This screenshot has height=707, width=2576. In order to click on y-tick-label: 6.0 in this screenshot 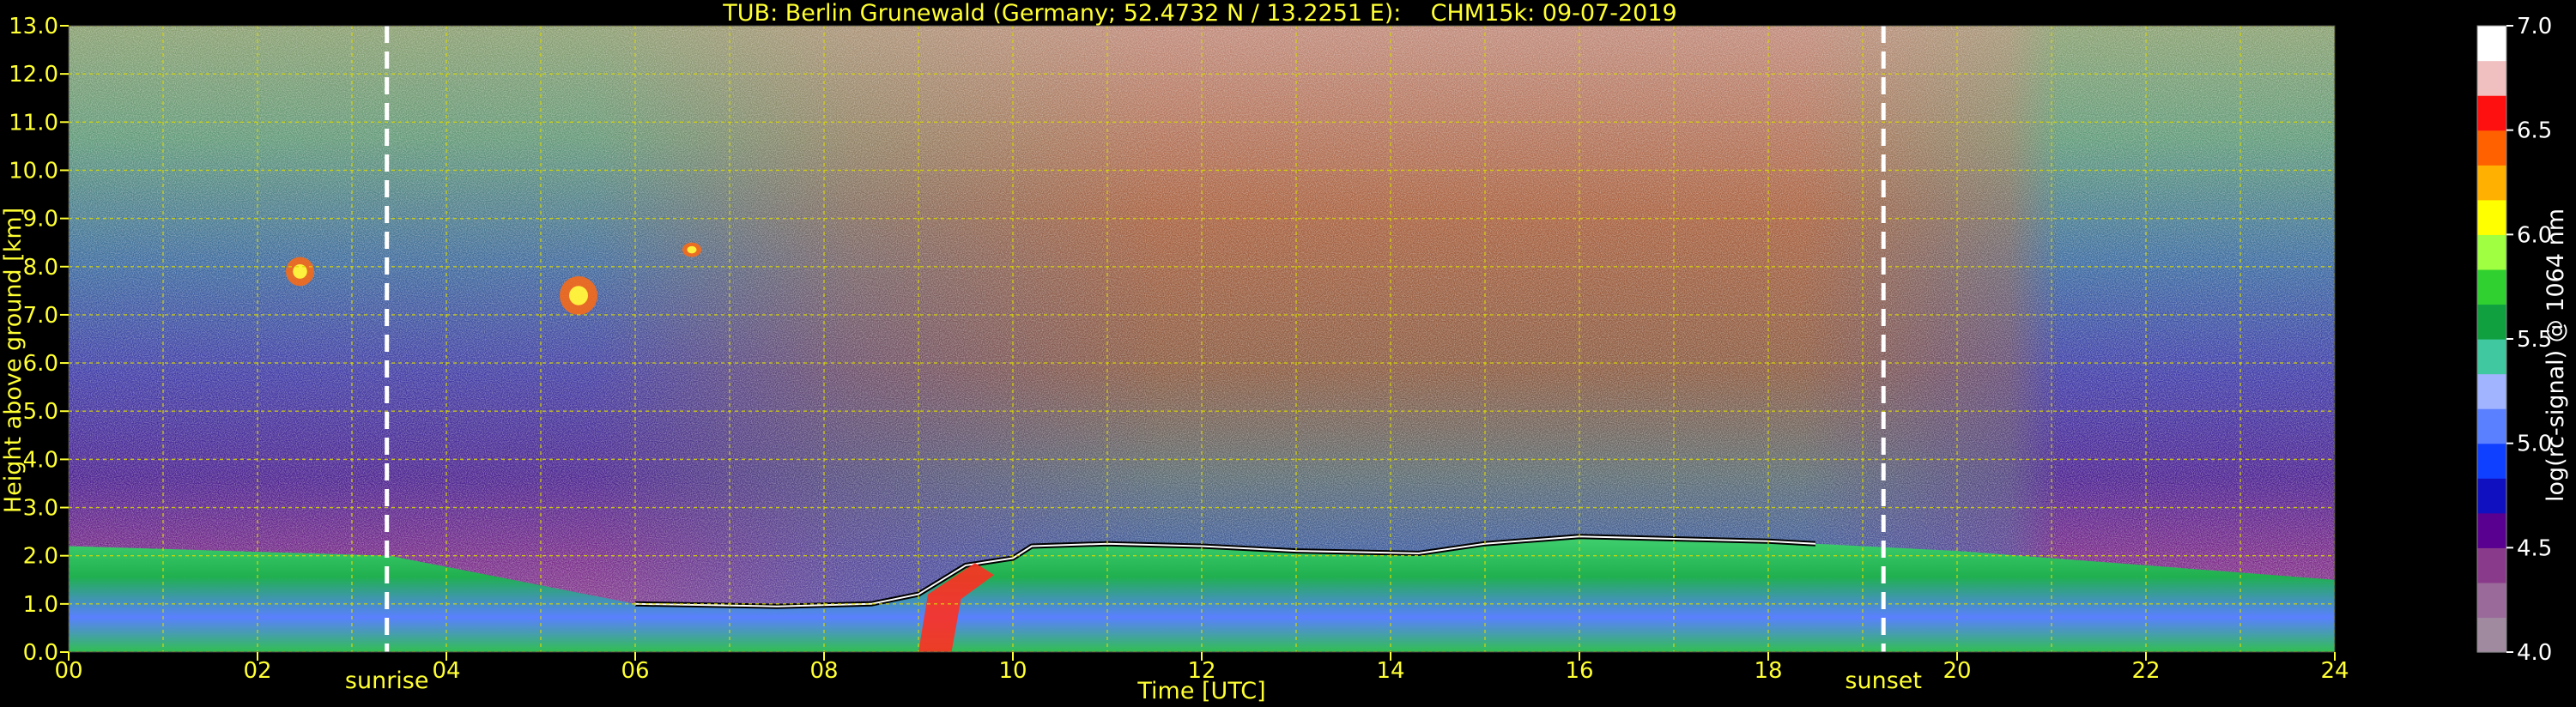, I will do `click(40, 364)`.